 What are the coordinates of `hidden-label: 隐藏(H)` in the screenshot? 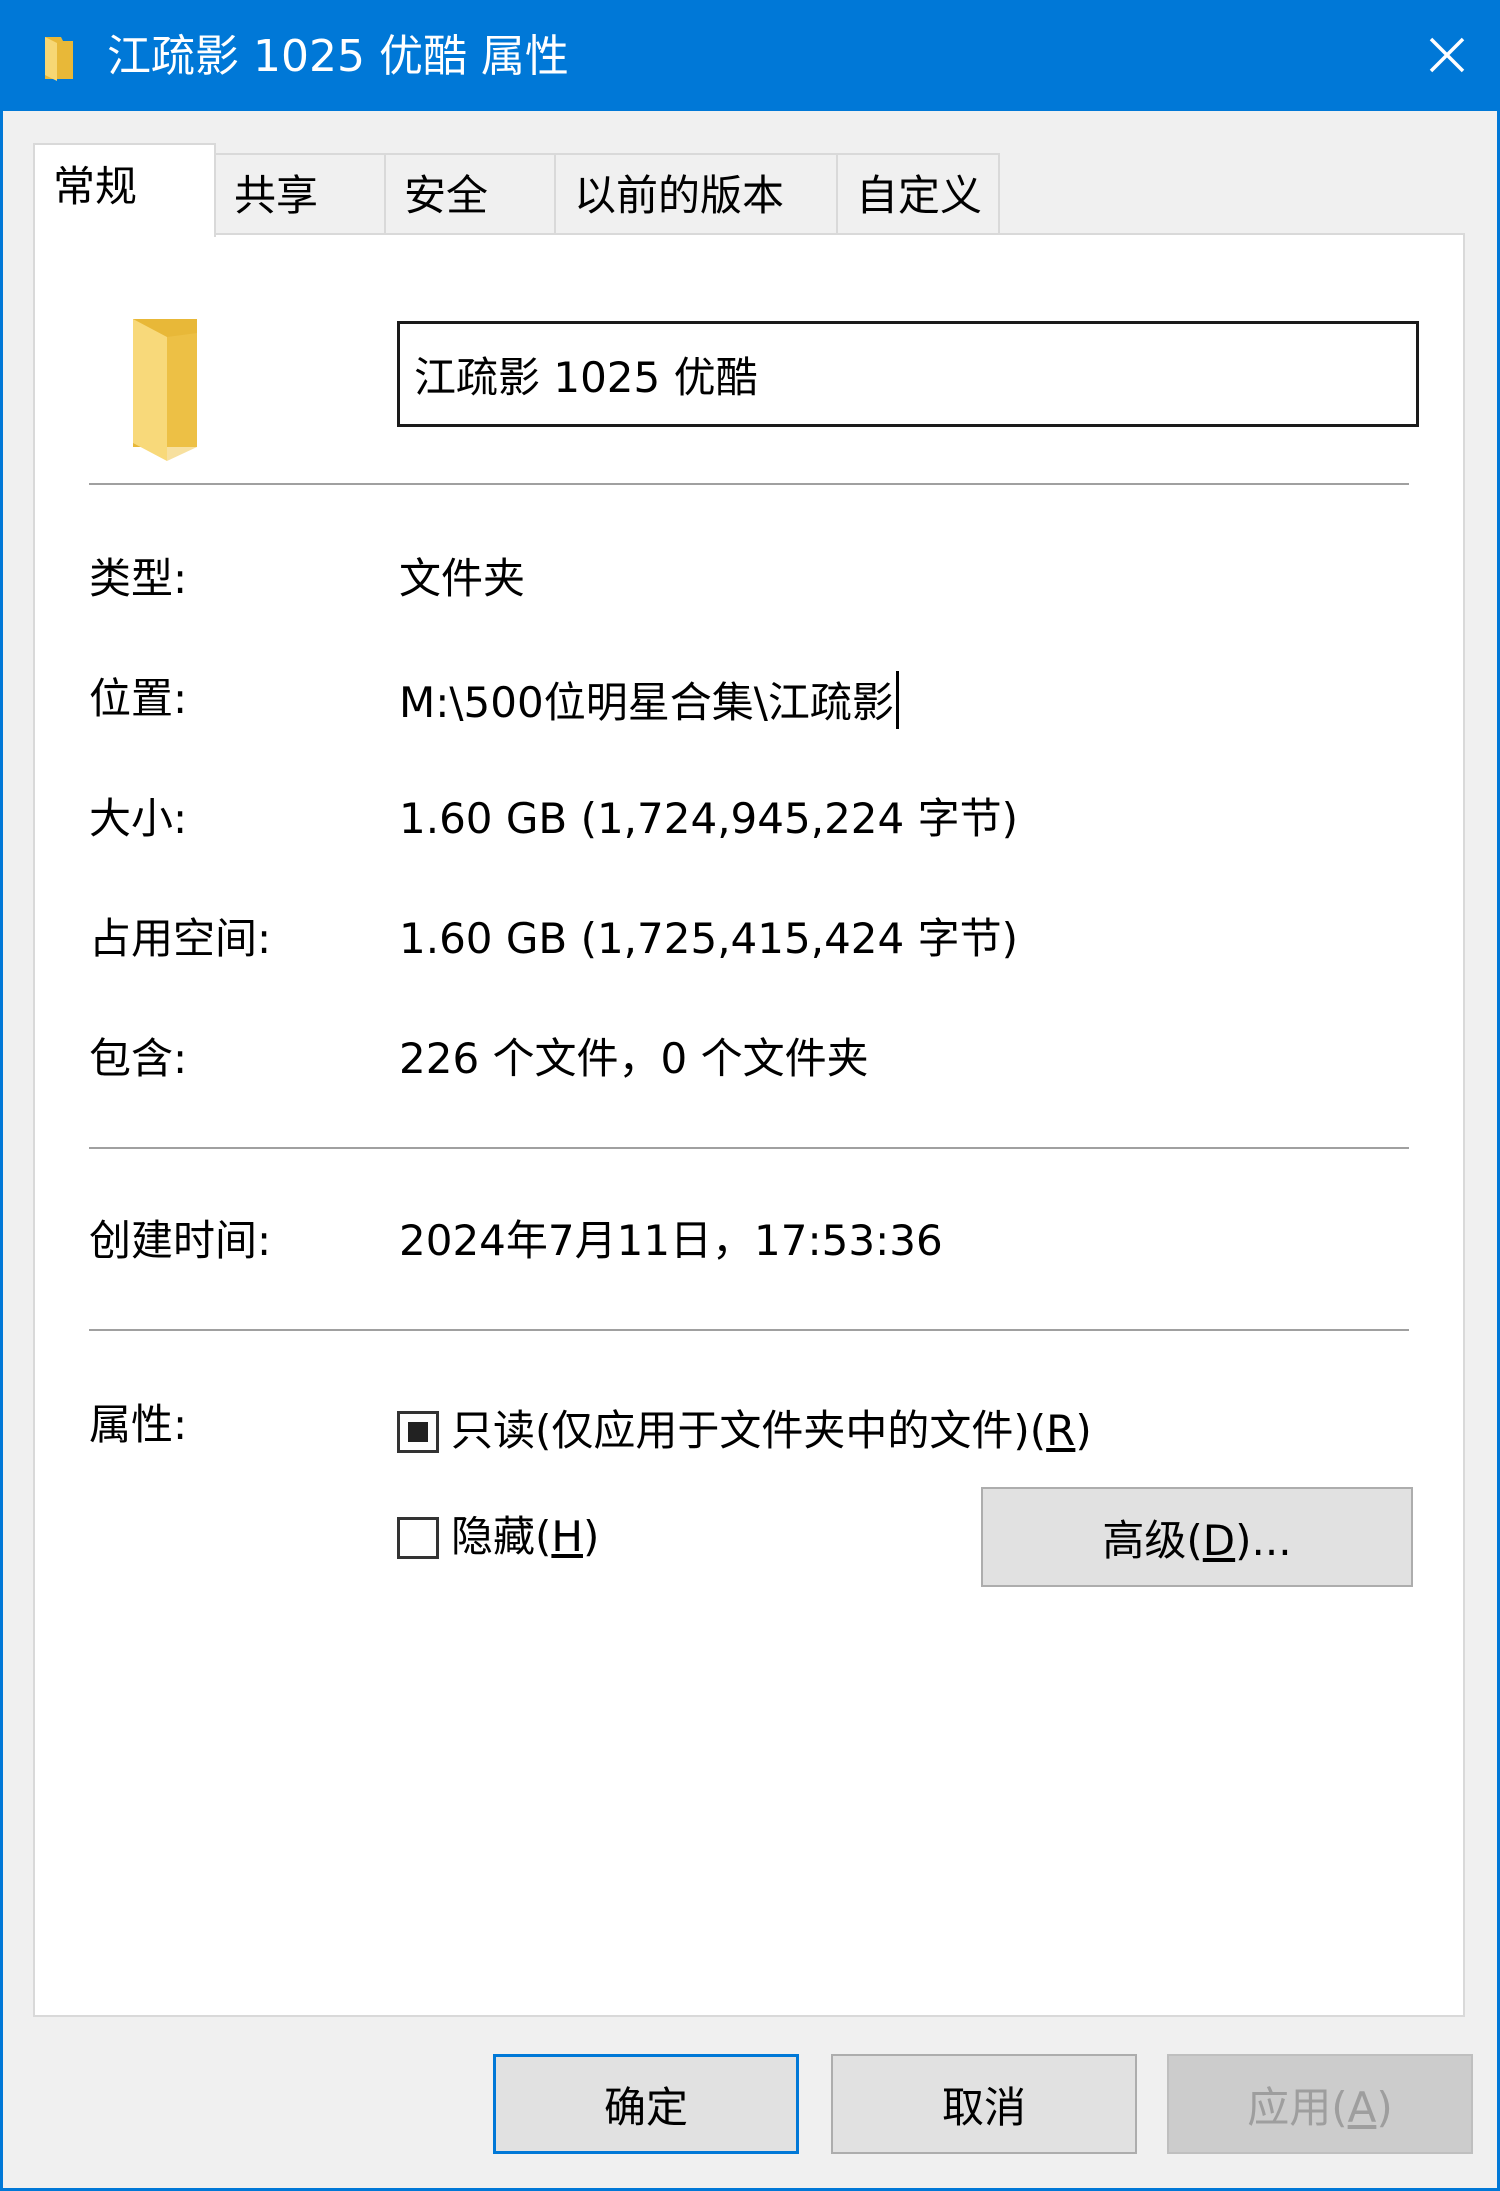 It's located at (525, 1537).